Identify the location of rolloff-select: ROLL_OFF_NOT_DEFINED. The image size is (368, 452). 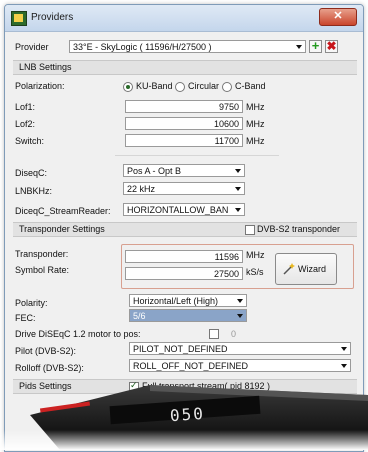
(240, 365).